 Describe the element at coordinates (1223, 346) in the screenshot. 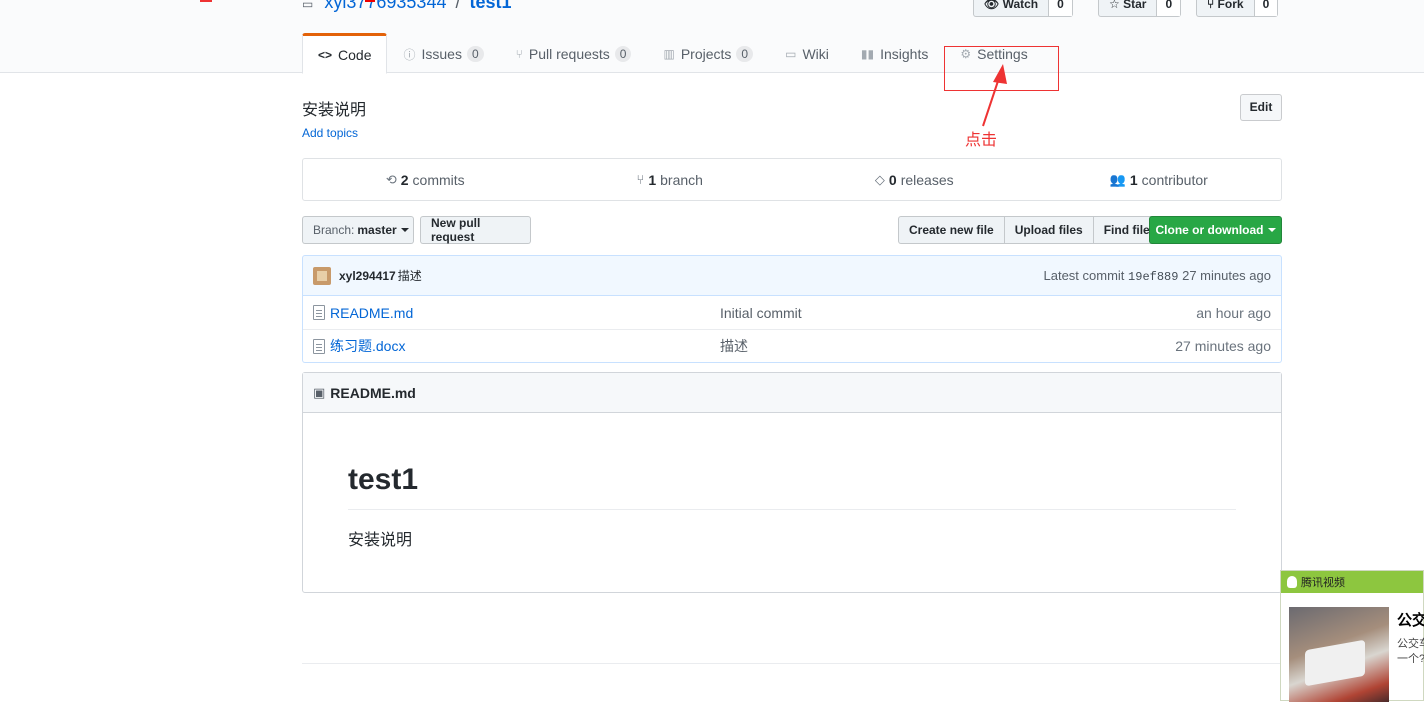

I see `file-age: 27 minutes ago` at that location.